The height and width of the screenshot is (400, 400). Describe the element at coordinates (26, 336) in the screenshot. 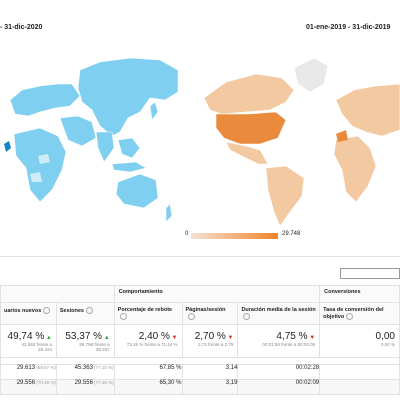

I see `total-change-value: 49,74 %` at that location.